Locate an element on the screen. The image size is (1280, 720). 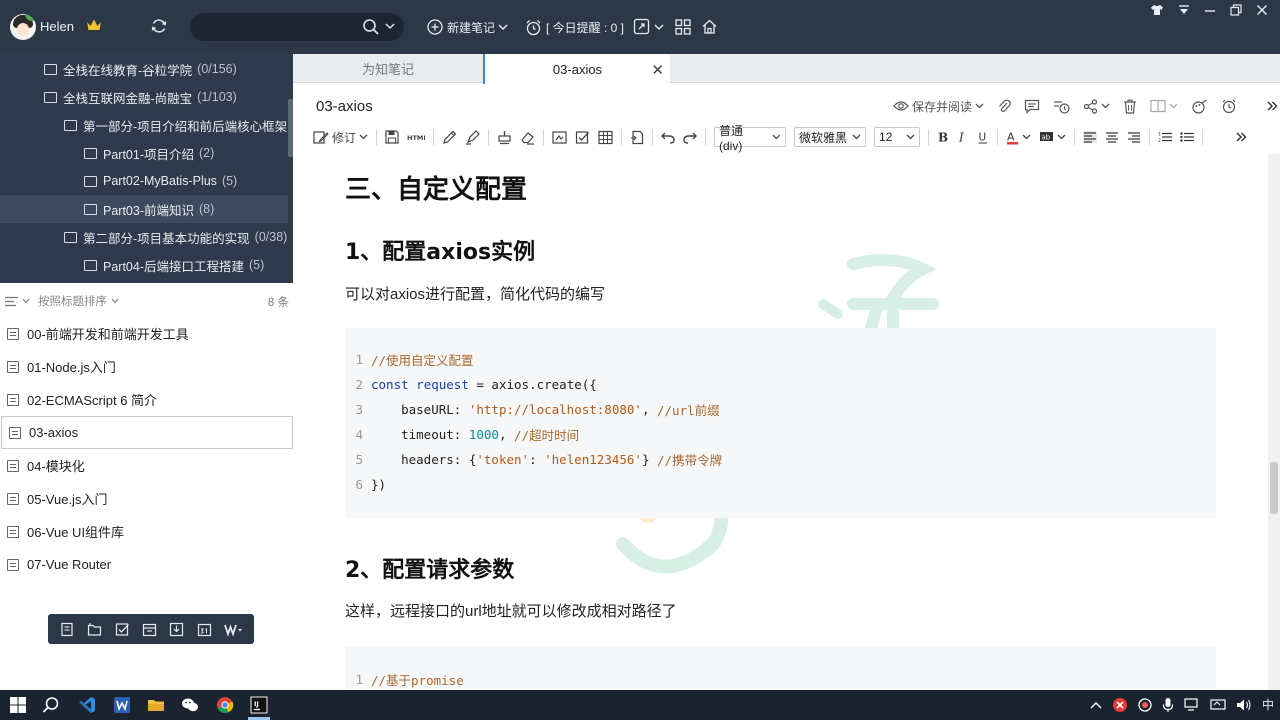
note-title: 03-axios is located at coordinates (344, 106).